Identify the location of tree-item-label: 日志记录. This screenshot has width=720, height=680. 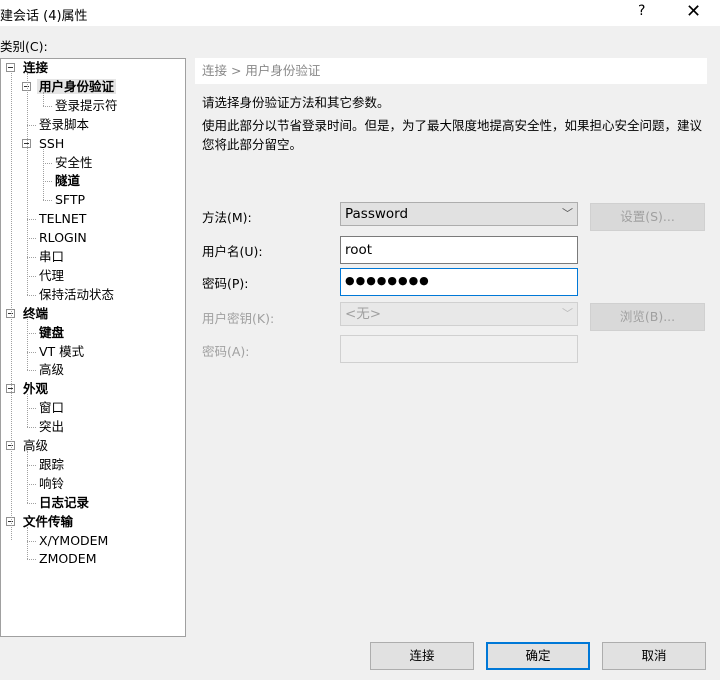
(64, 502).